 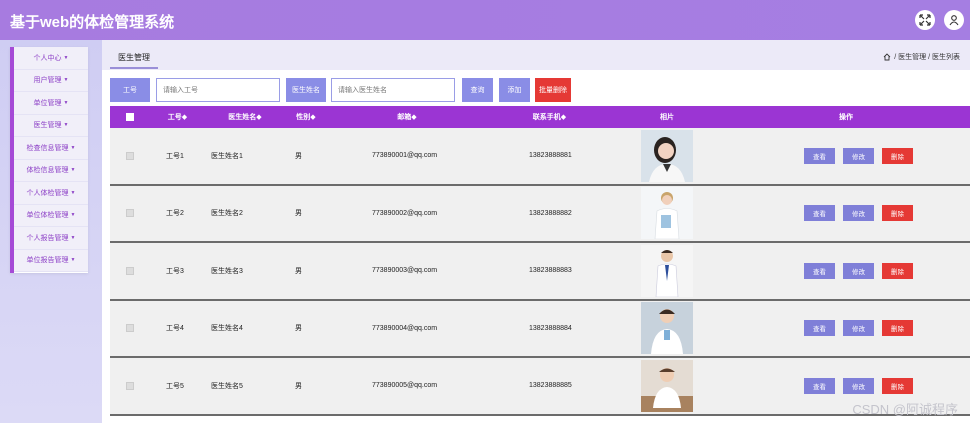 What do you see at coordinates (405, 213) in the screenshot?
I see `cell-email: 773890002@qq.com` at bounding box center [405, 213].